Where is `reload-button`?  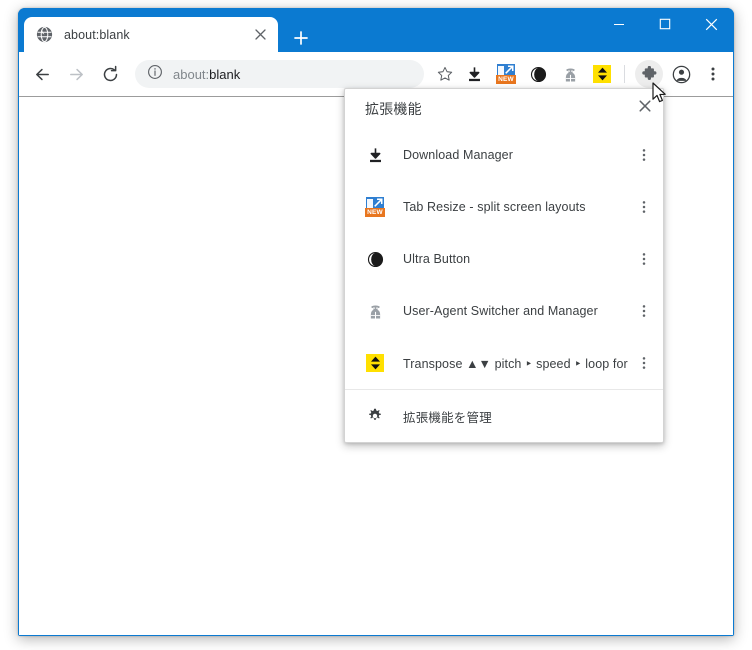 reload-button is located at coordinates (110, 74).